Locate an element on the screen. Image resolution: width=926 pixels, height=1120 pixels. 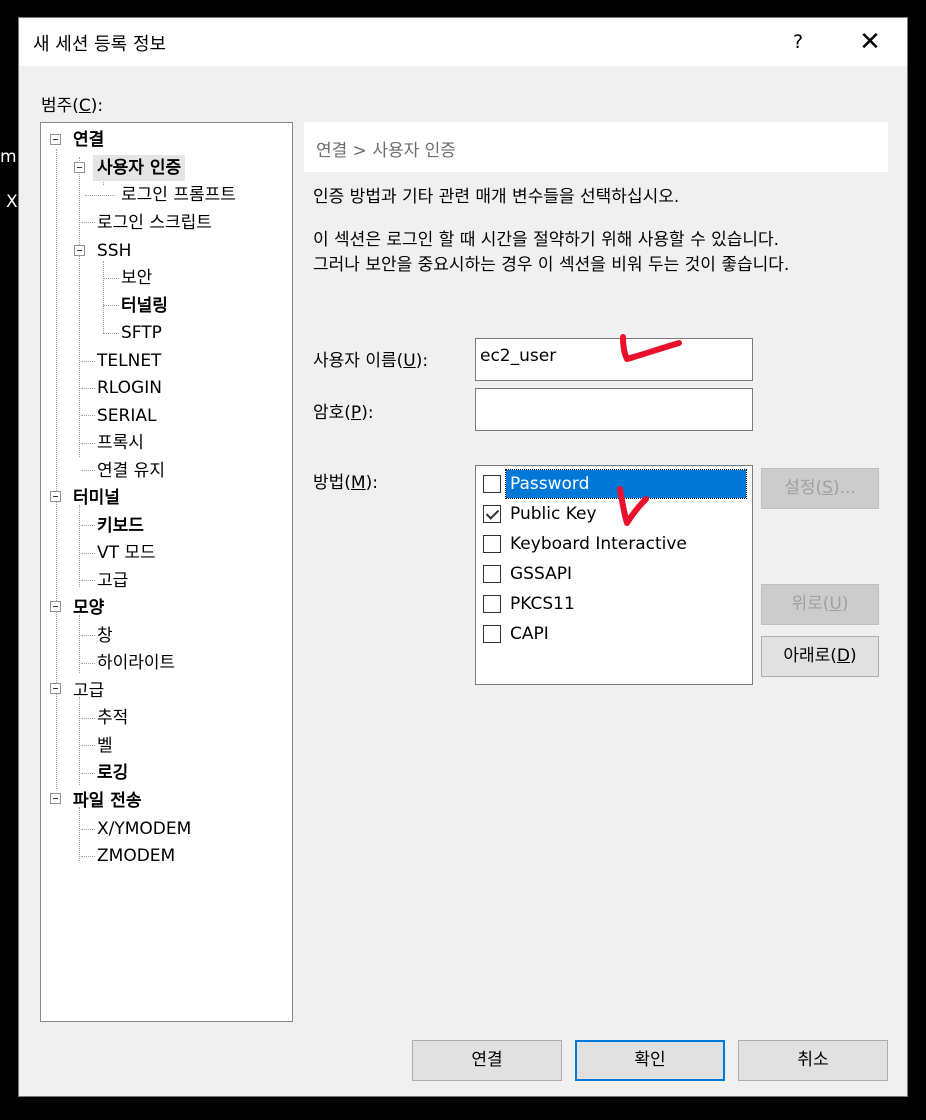
tree-item-security: 보안 is located at coordinates (136, 278).